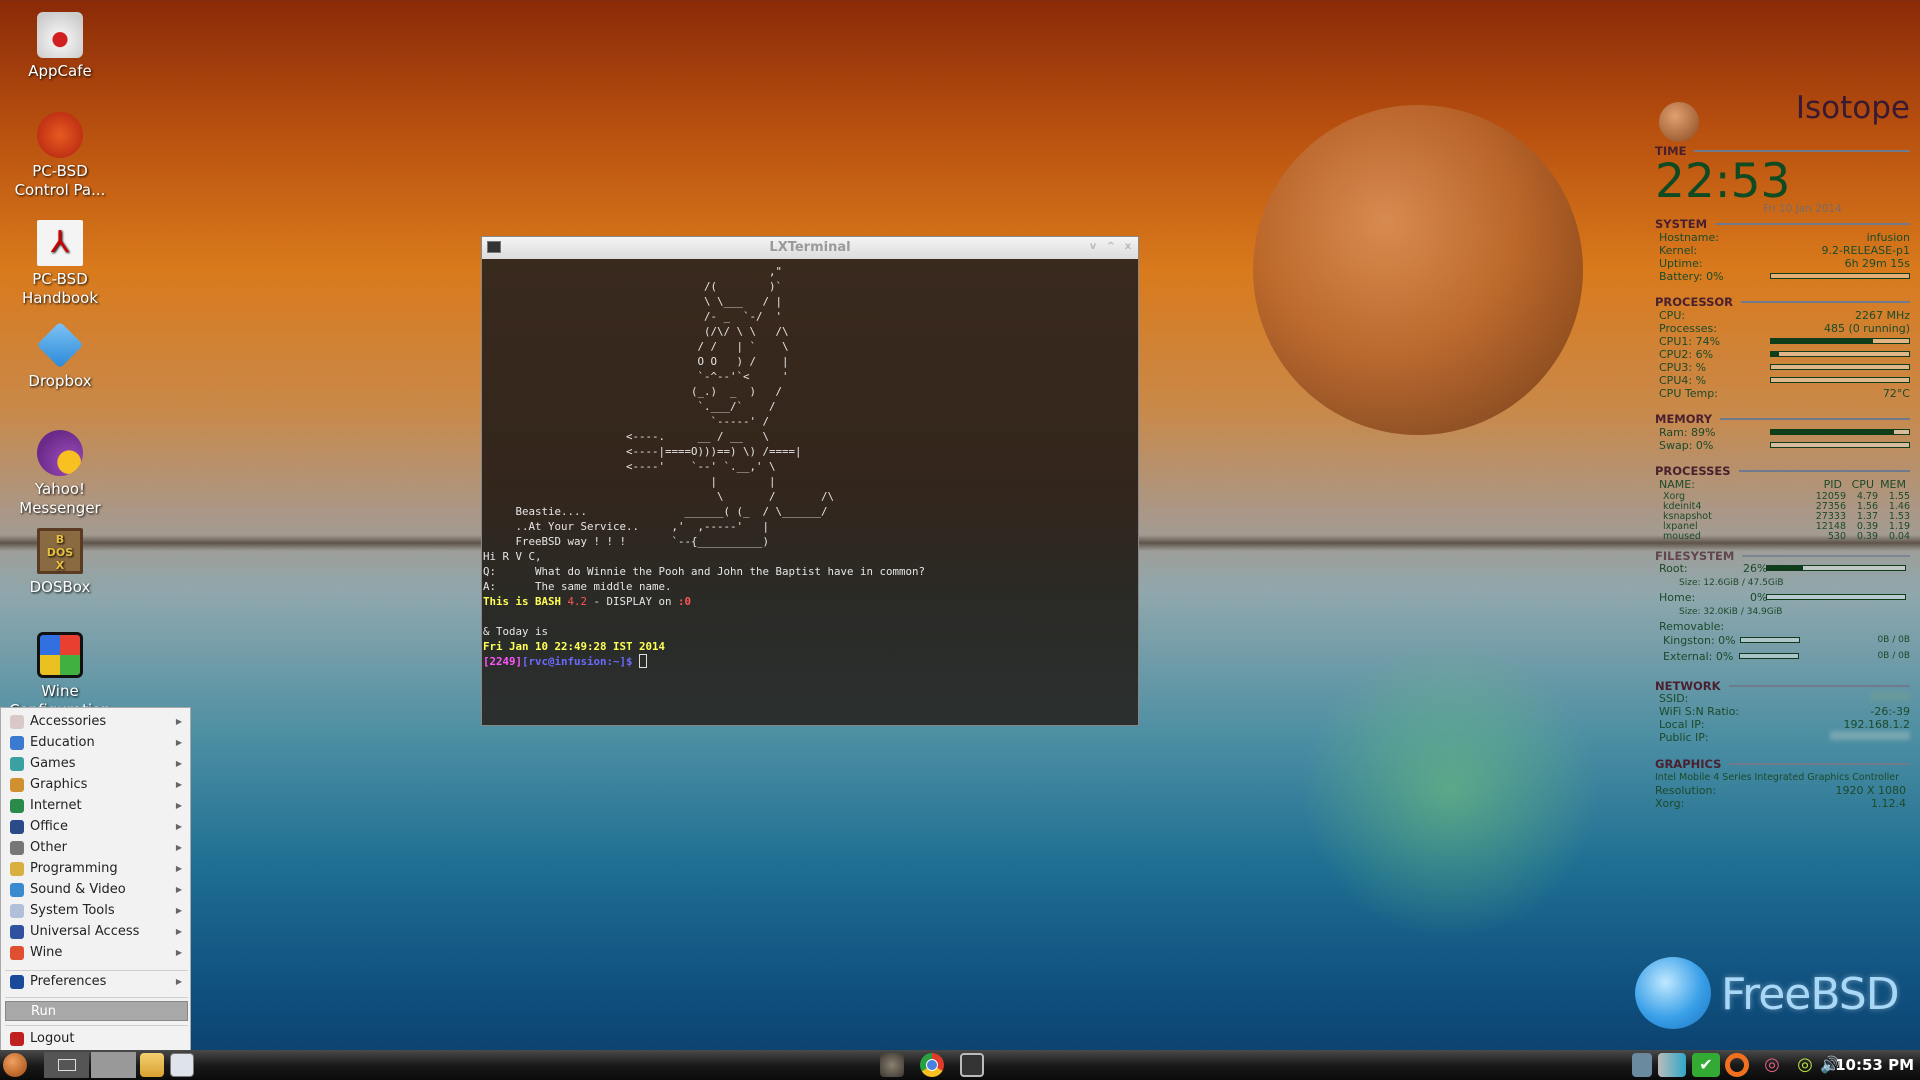 This screenshot has width=1920, height=1080. I want to click on desktop-icon-dropbox: Dropbox, so click(60, 356).